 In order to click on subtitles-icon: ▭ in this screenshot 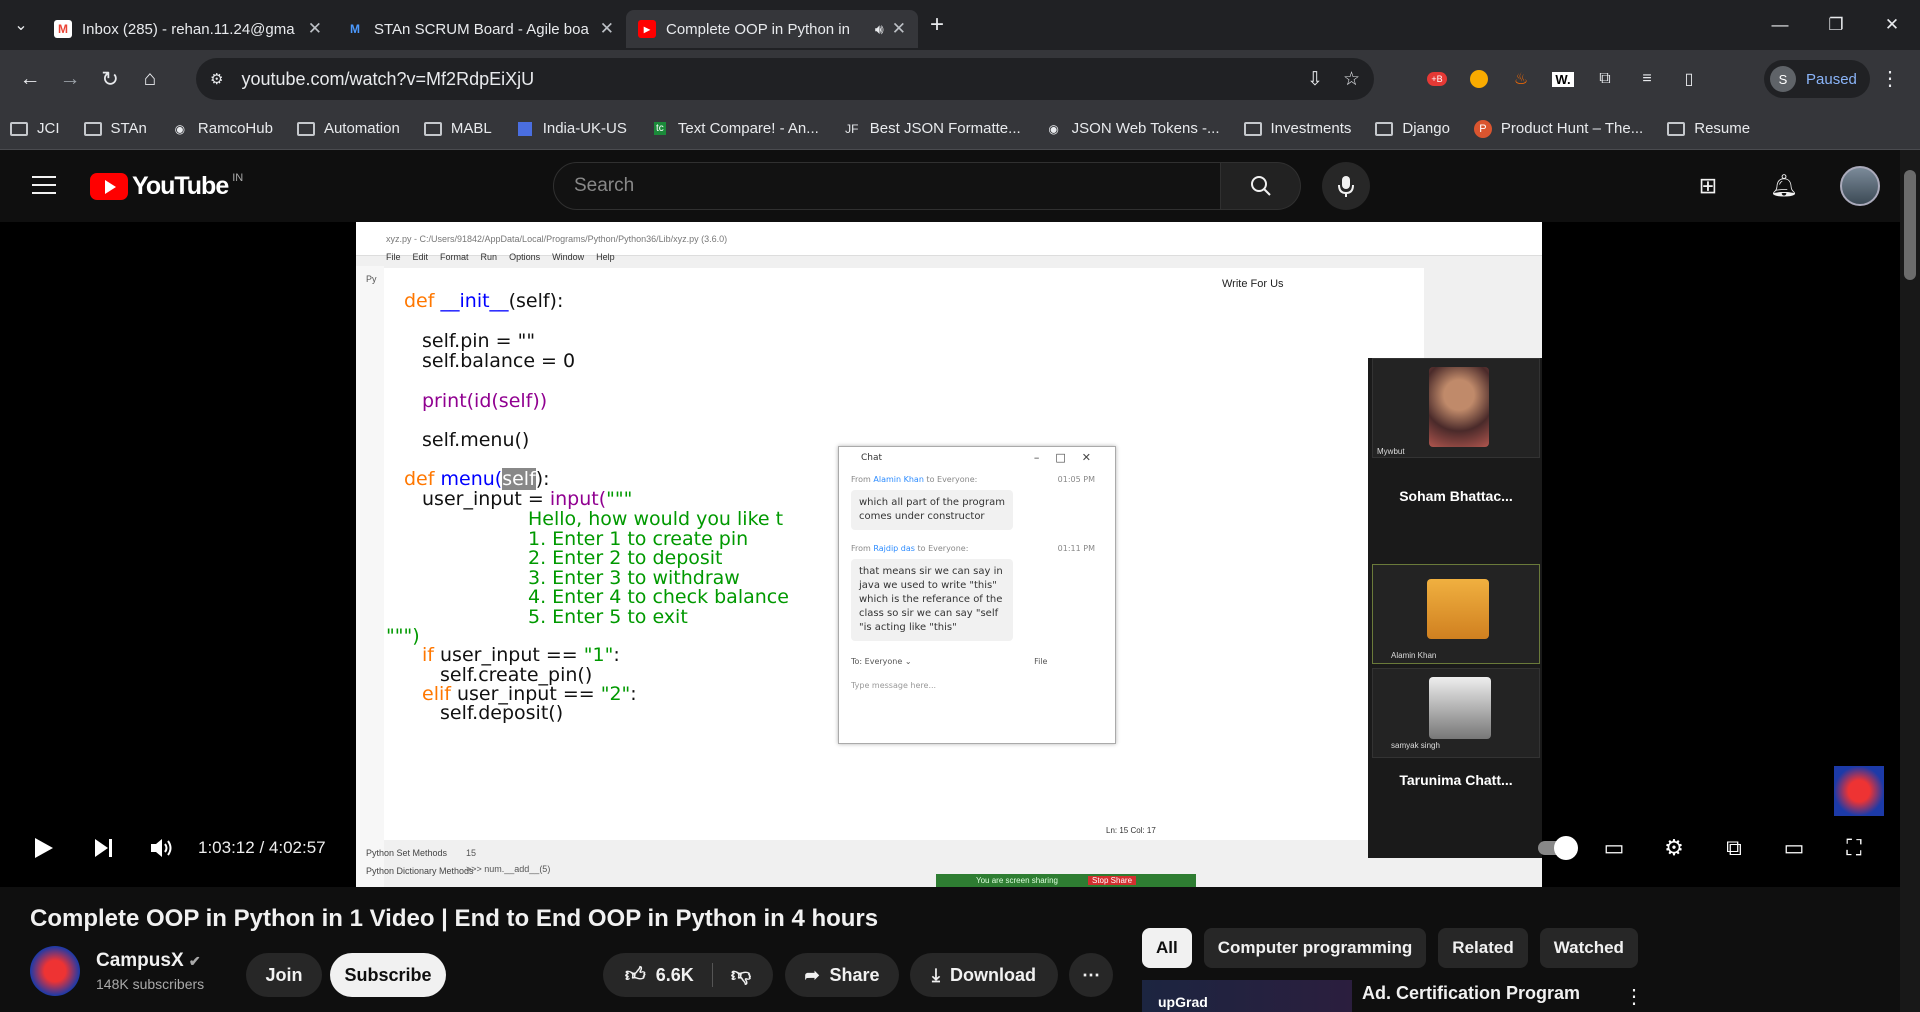, I will do `click(1614, 848)`.